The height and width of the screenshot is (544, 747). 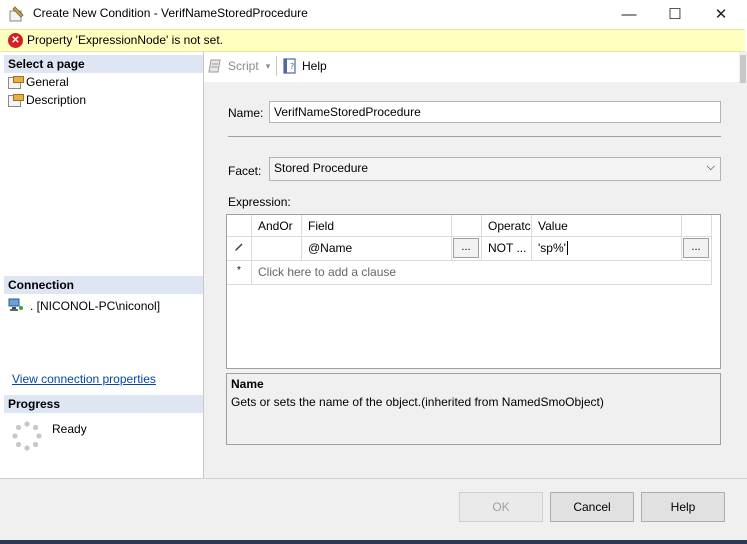 I want to click on maximize-icon: ☐, so click(x=675, y=14).